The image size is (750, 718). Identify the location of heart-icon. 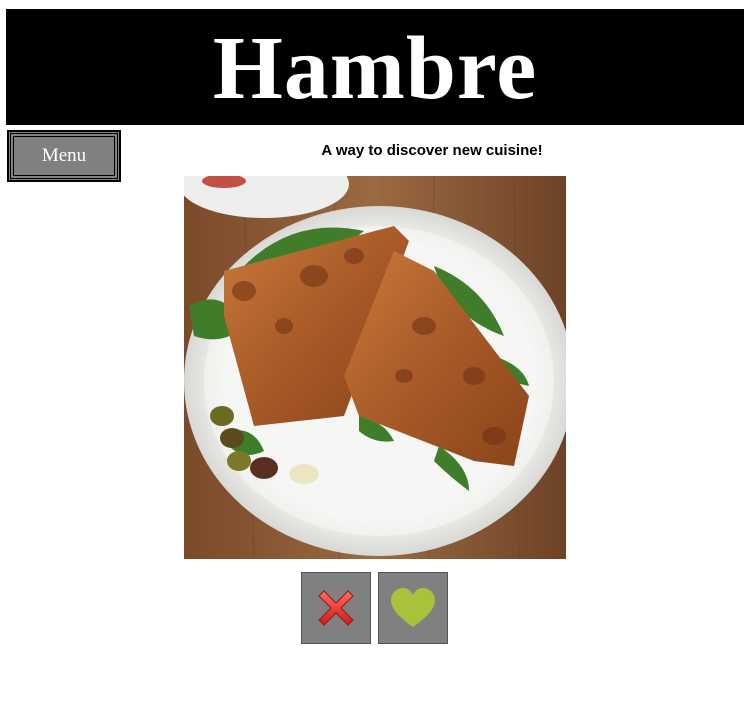
(413, 607).